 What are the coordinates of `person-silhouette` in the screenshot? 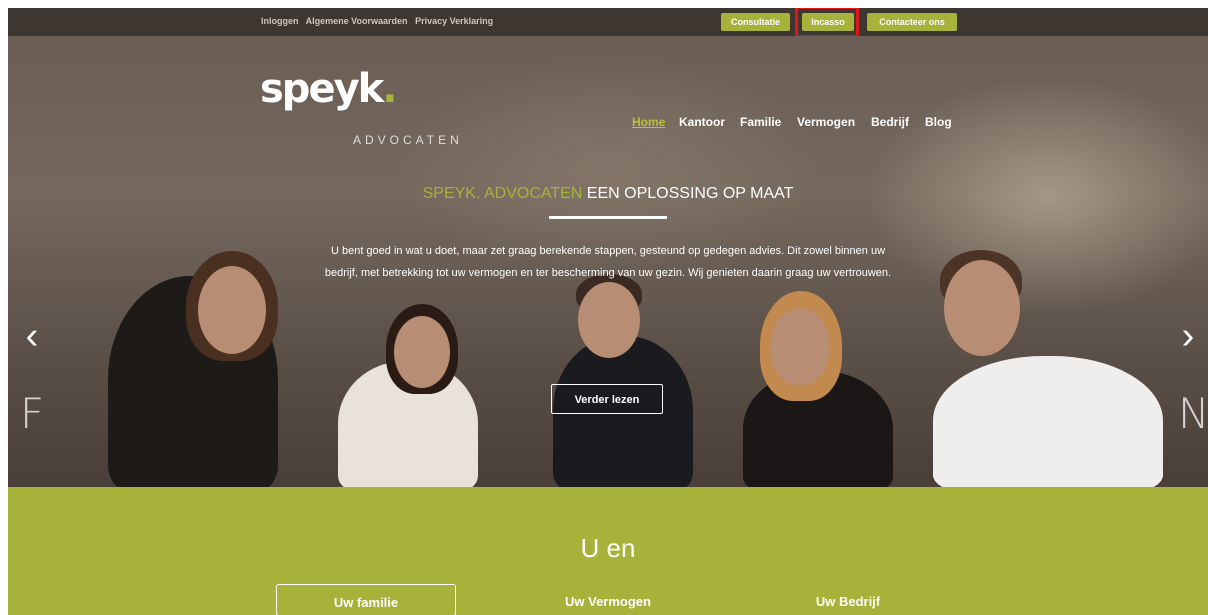 It's located at (1048, 423).